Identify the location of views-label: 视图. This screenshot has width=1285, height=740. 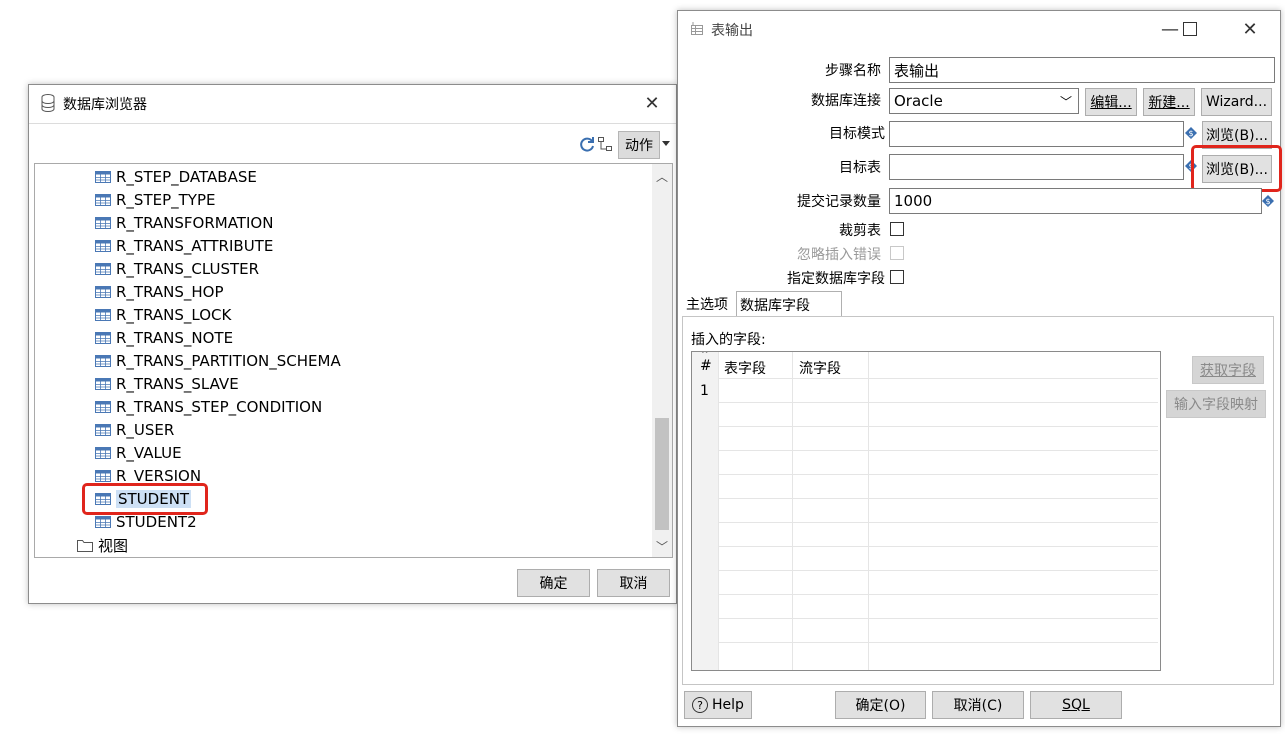
(113, 545).